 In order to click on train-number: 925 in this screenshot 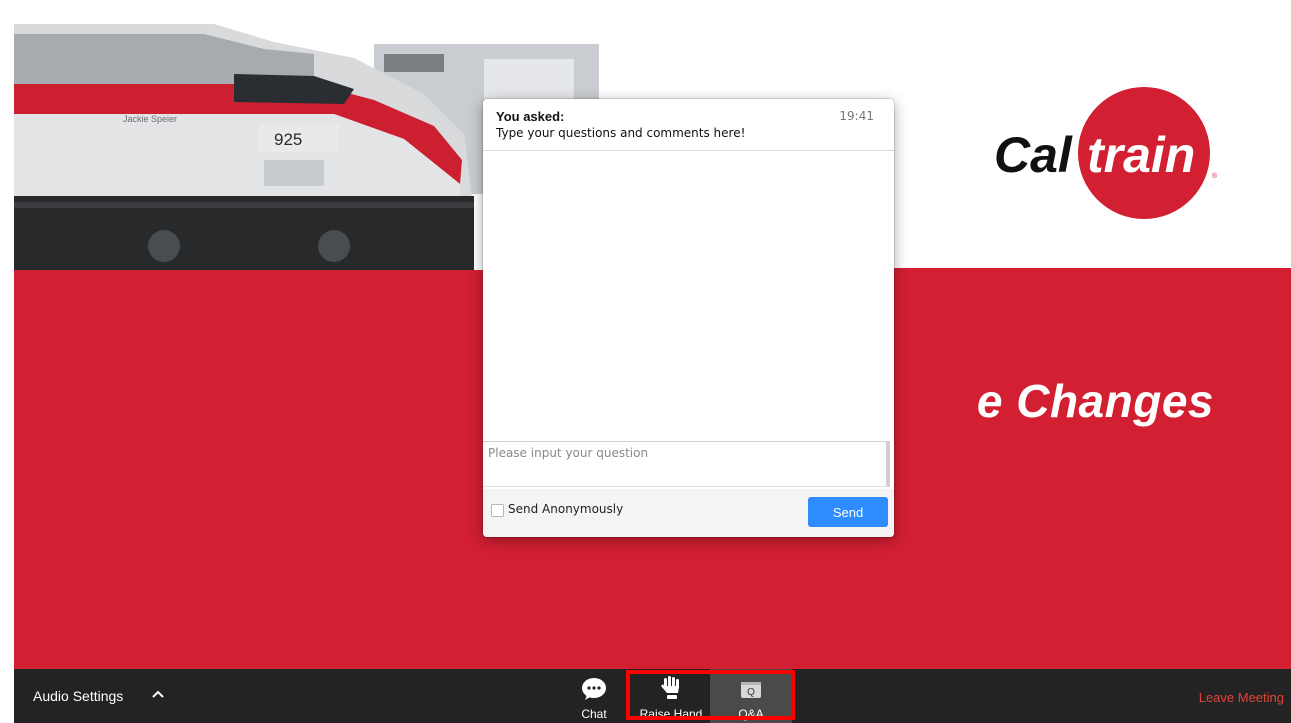, I will do `click(288, 139)`.